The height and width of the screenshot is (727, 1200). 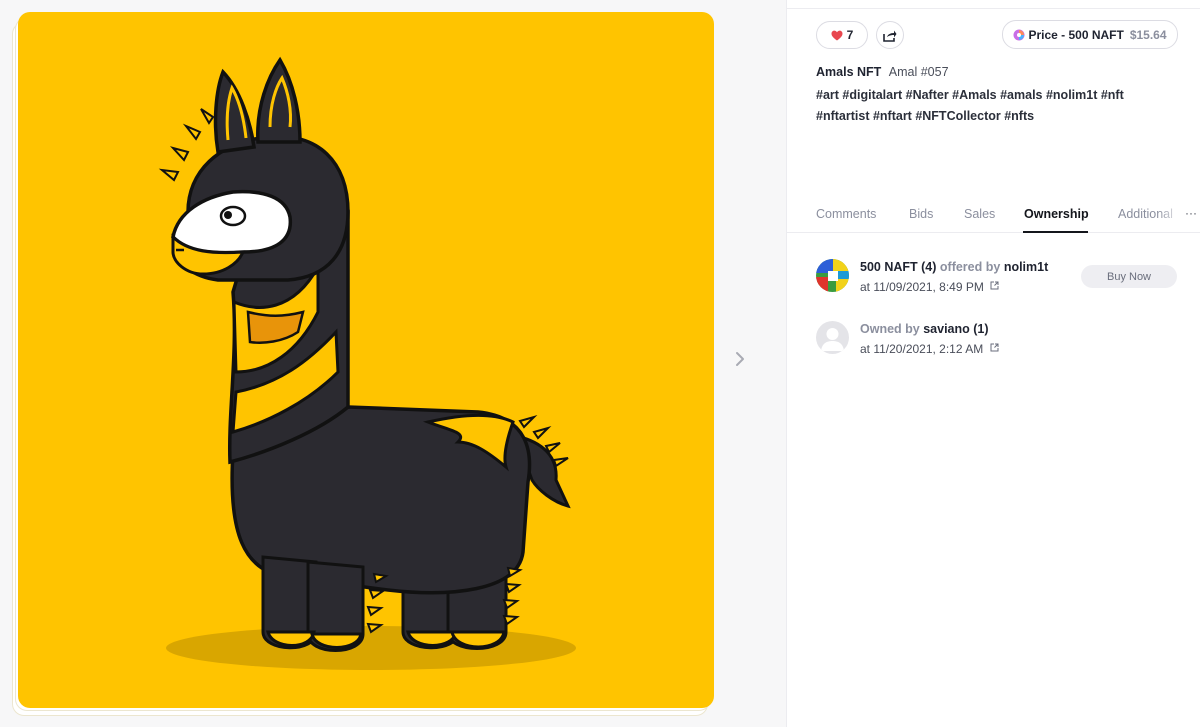 What do you see at coordinates (848, 72) in the screenshot?
I see `collection-link: Amals NFT` at bounding box center [848, 72].